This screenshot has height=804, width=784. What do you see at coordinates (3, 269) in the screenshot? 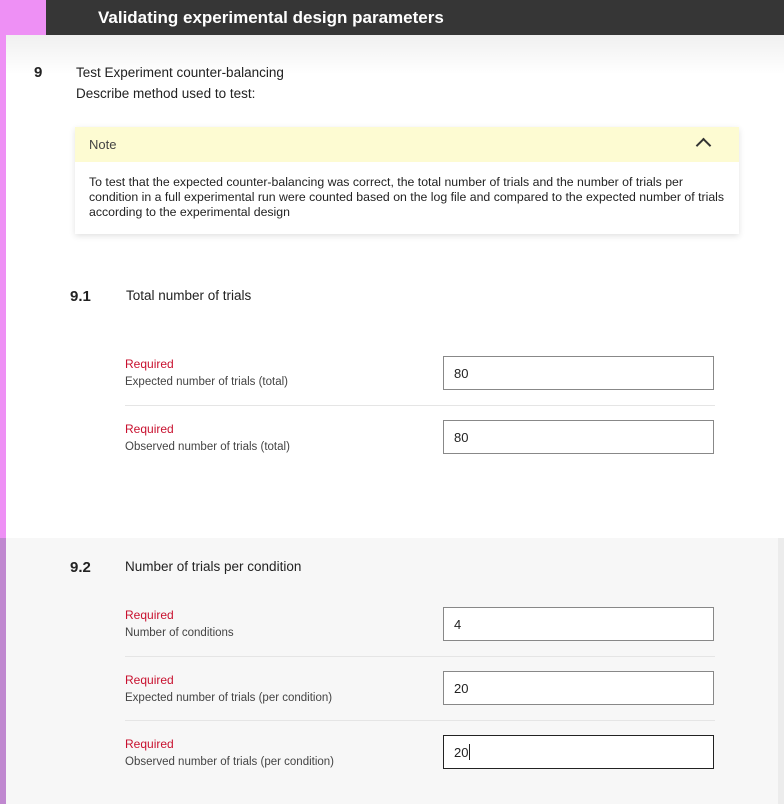
I see `left-accent-stripe` at bounding box center [3, 269].